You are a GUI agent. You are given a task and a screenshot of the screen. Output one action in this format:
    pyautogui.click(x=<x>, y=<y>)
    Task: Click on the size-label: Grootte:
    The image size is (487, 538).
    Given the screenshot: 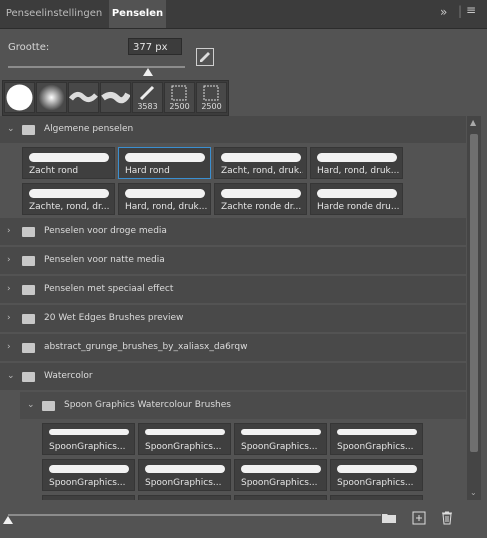 What is the action you would take?
    pyautogui.click(x=29, y=47)
    